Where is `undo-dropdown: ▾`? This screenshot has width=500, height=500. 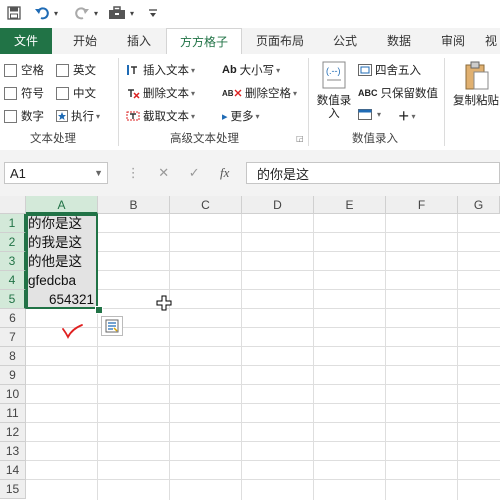 undo-dropdown: ▾ is located at coordinates (56, 13).